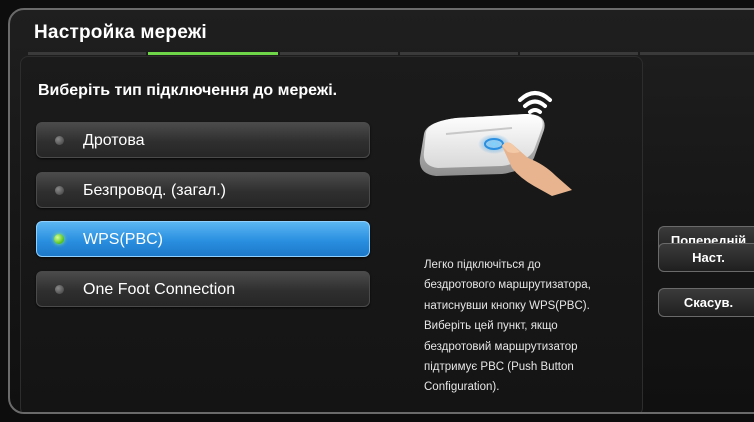 This screenshot has width=754, height=422. I want to click on step-segment-2-active, so click(213, 53).